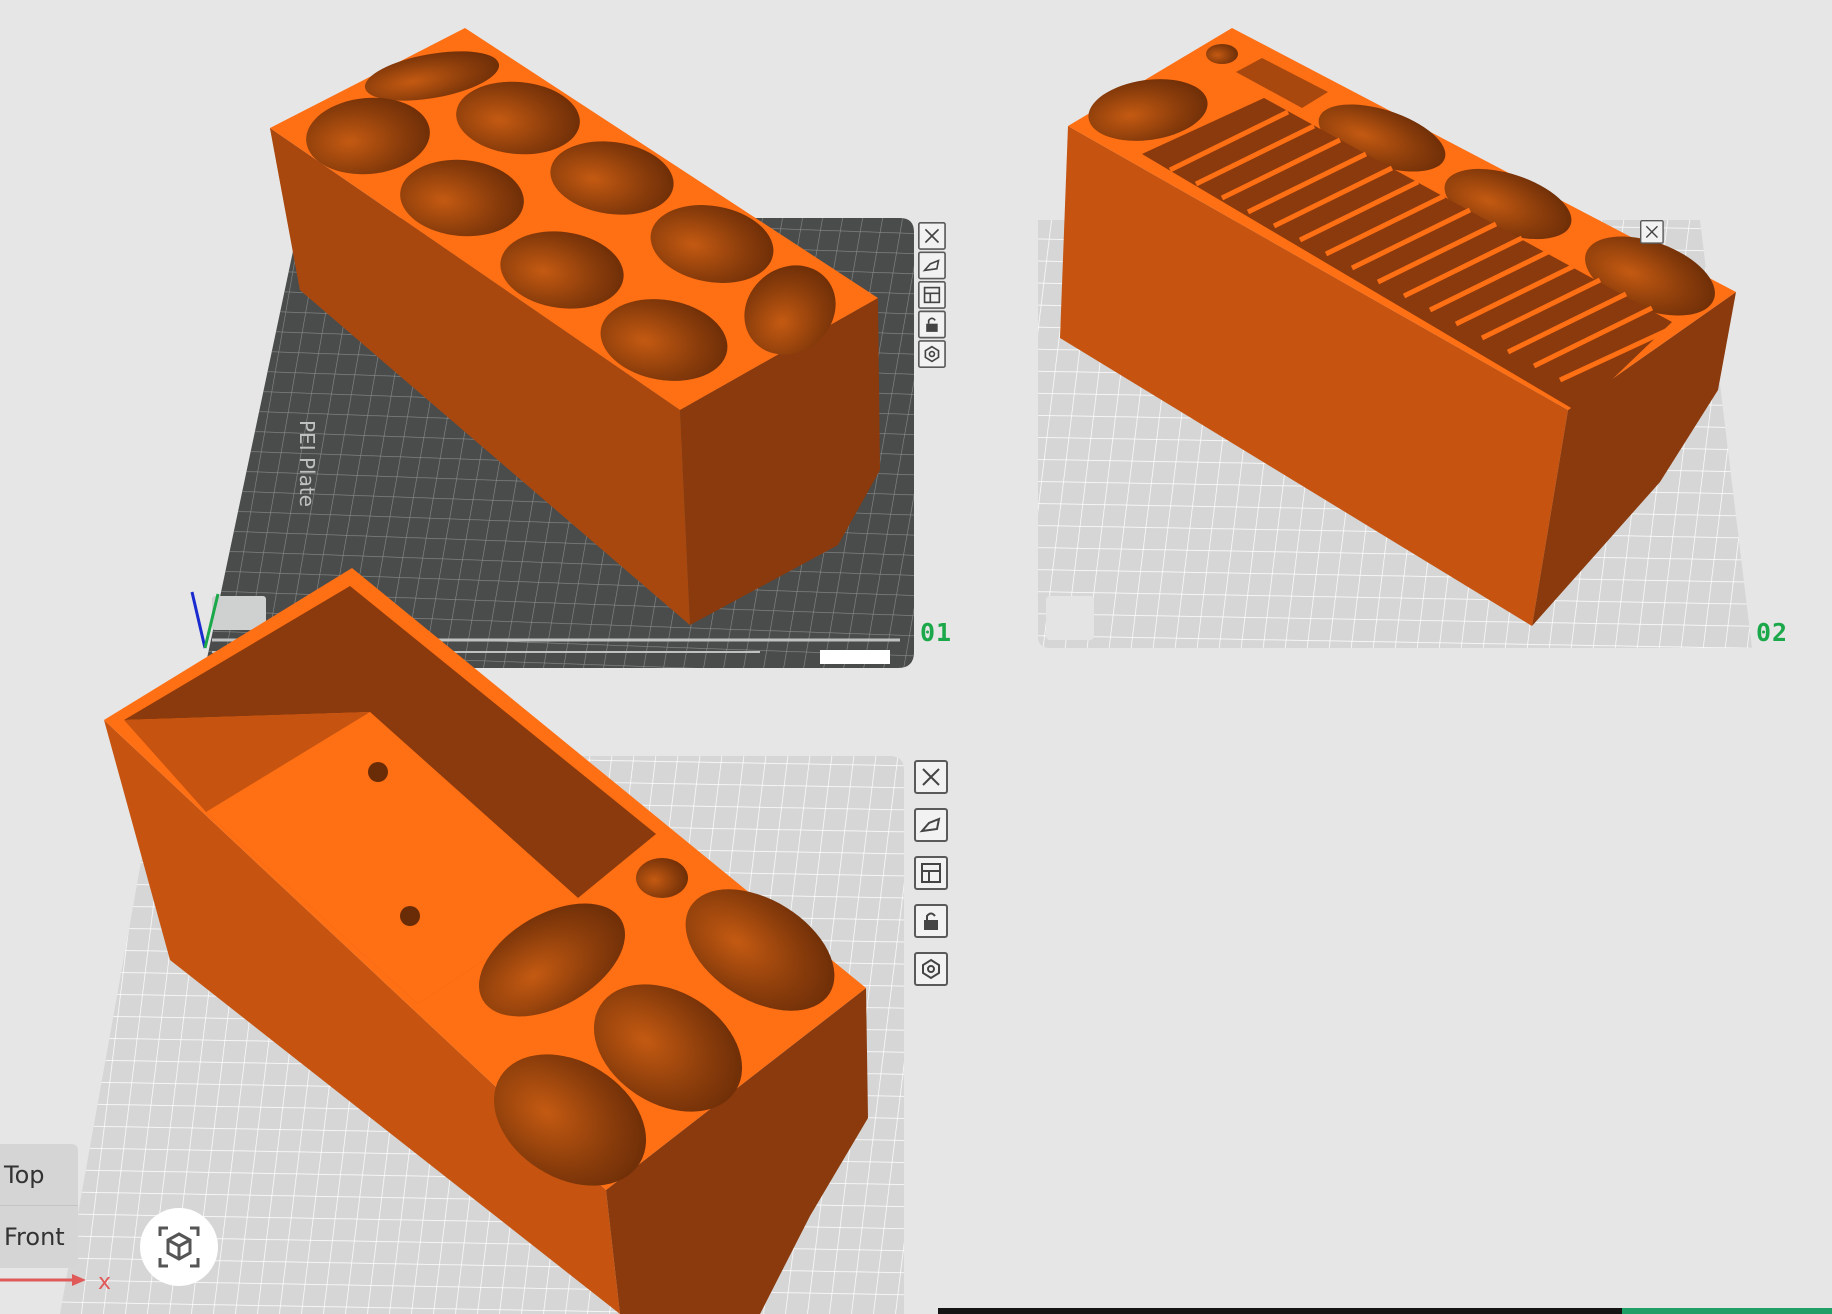 The image size is (1832, 1314). I want to click on bottom-bar, so click(1385, 1311).